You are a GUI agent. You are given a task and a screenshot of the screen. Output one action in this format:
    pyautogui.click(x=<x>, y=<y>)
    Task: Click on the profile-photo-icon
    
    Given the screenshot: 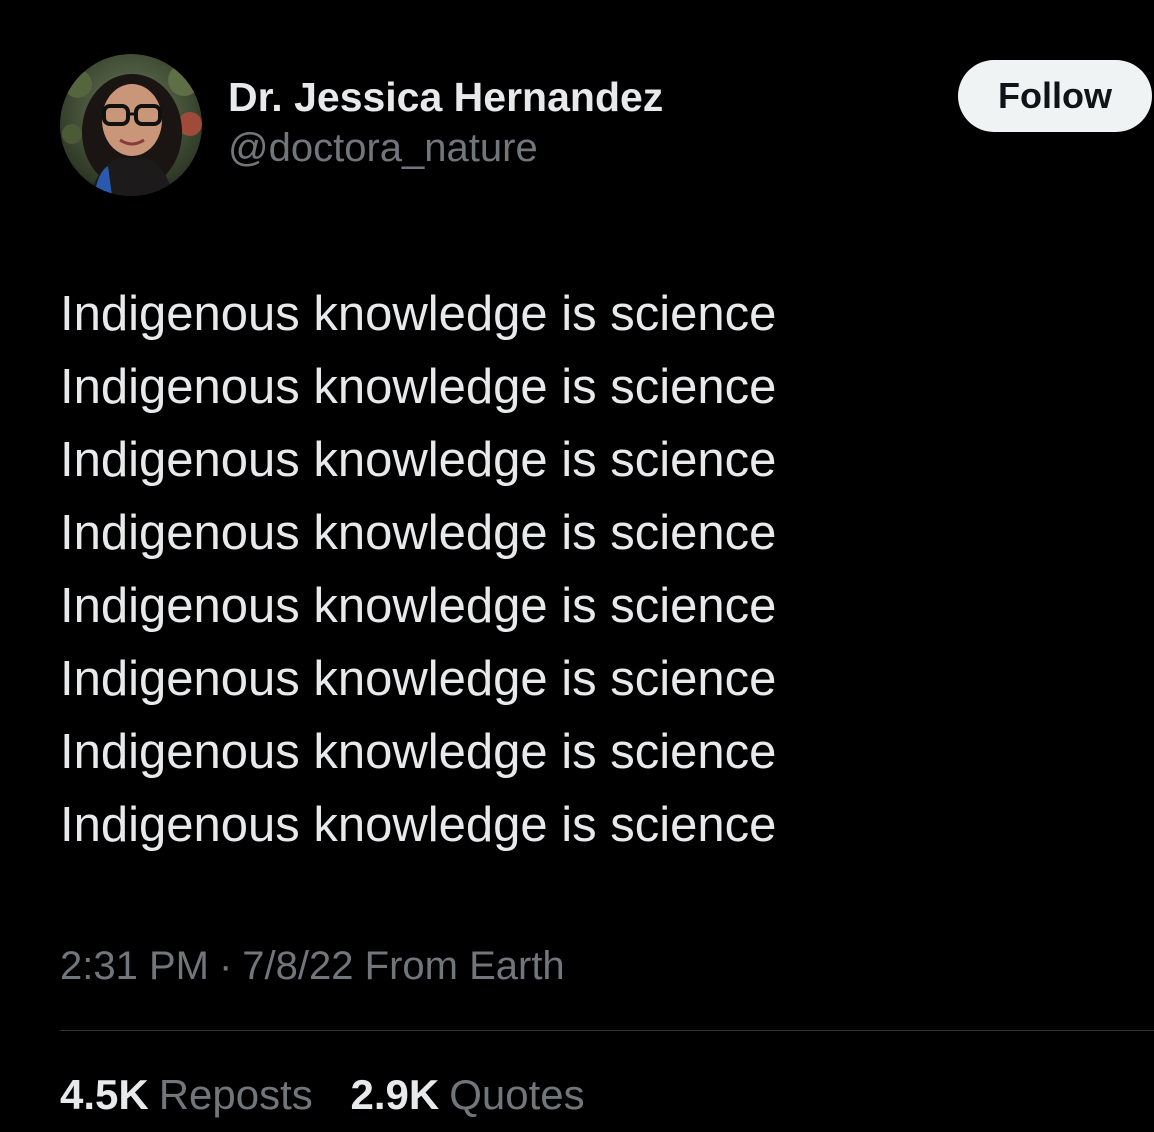 What is the action you would take?
    pyautogui.click(x=131, y=125)
    